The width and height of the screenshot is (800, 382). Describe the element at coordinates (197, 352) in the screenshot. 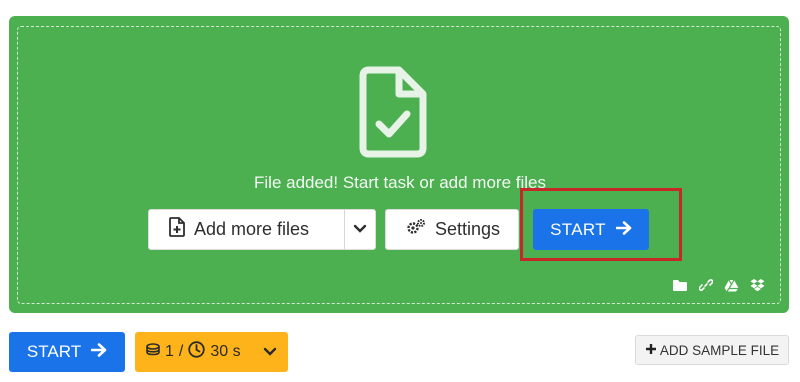

I see `clock-icon` at that location.